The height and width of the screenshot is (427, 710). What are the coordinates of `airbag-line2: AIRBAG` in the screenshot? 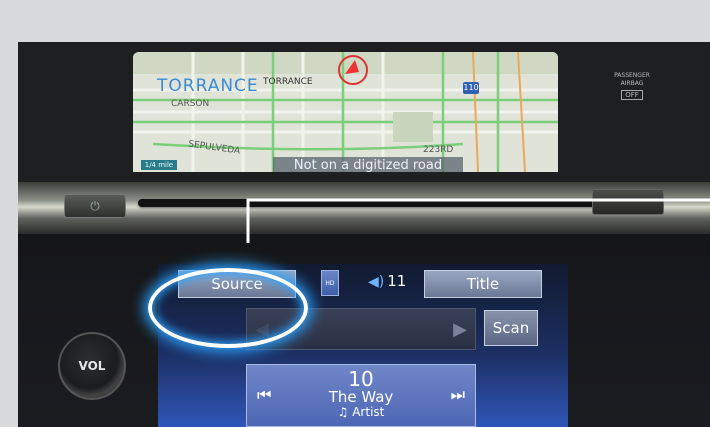 It's located at (632, 83).